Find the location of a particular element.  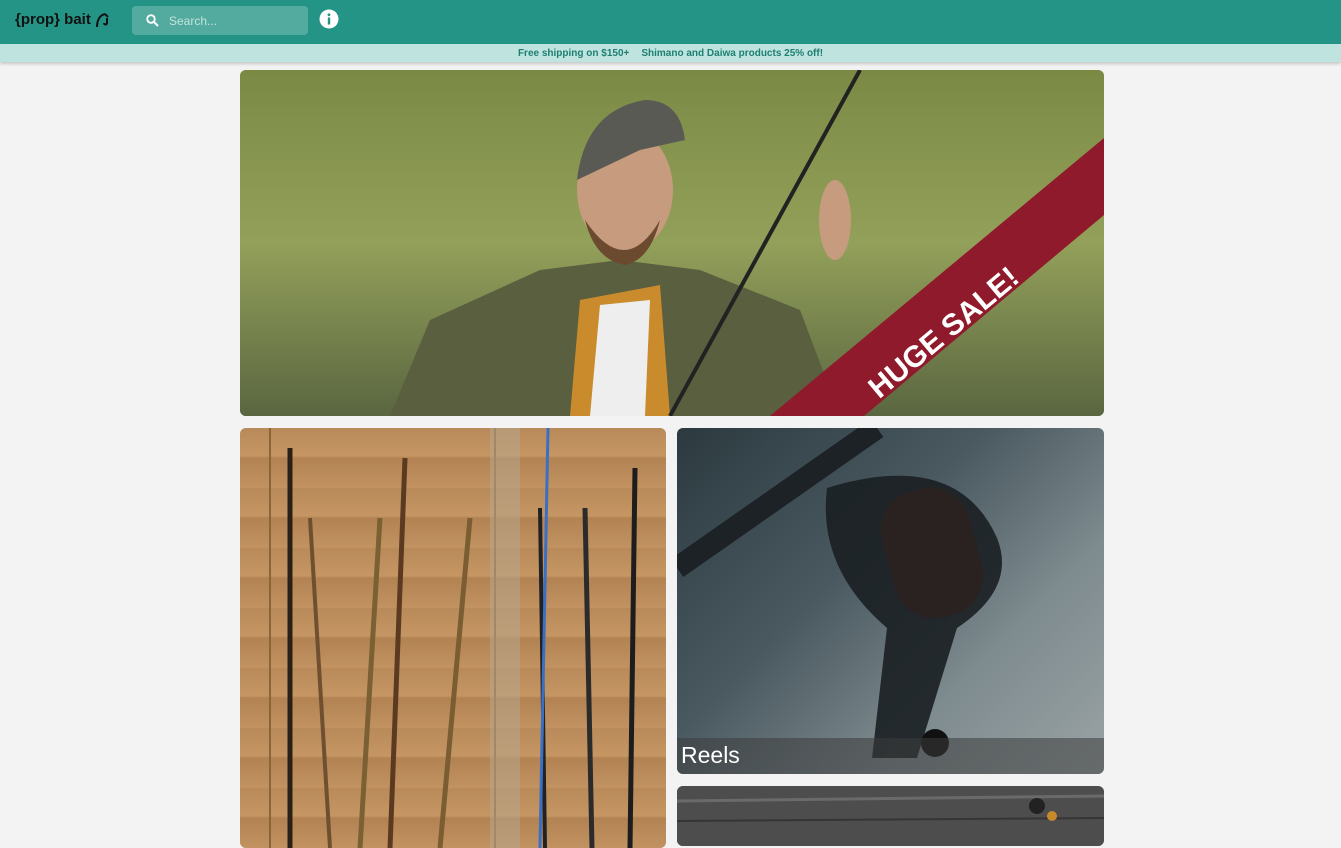

category-label-bar: Reels is located at coordinates (890, 756).